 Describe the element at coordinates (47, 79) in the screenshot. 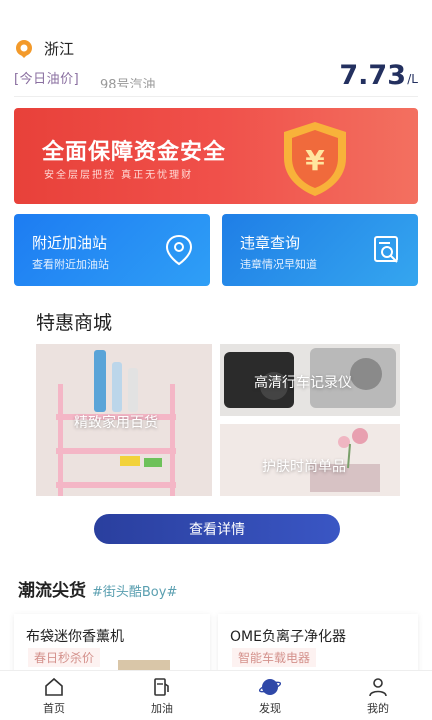

I see `oil-price-label: [今日油价]` at that location.